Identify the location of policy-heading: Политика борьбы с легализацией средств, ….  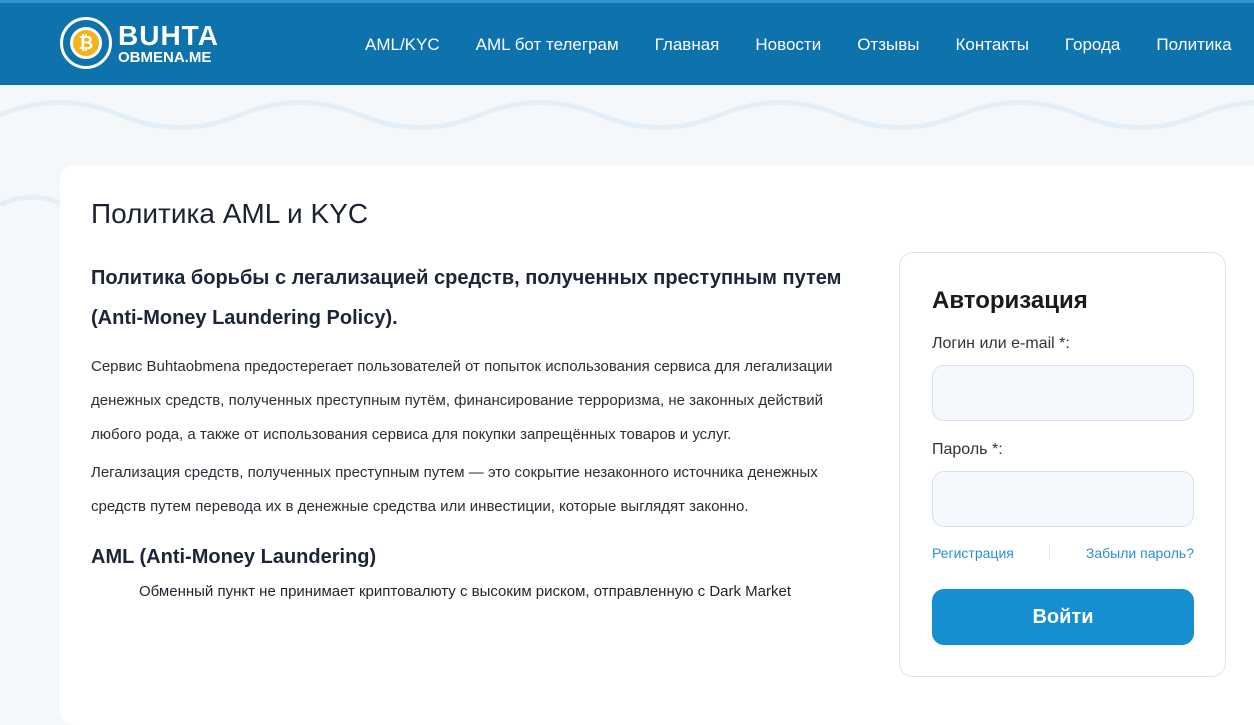
(466, 298).